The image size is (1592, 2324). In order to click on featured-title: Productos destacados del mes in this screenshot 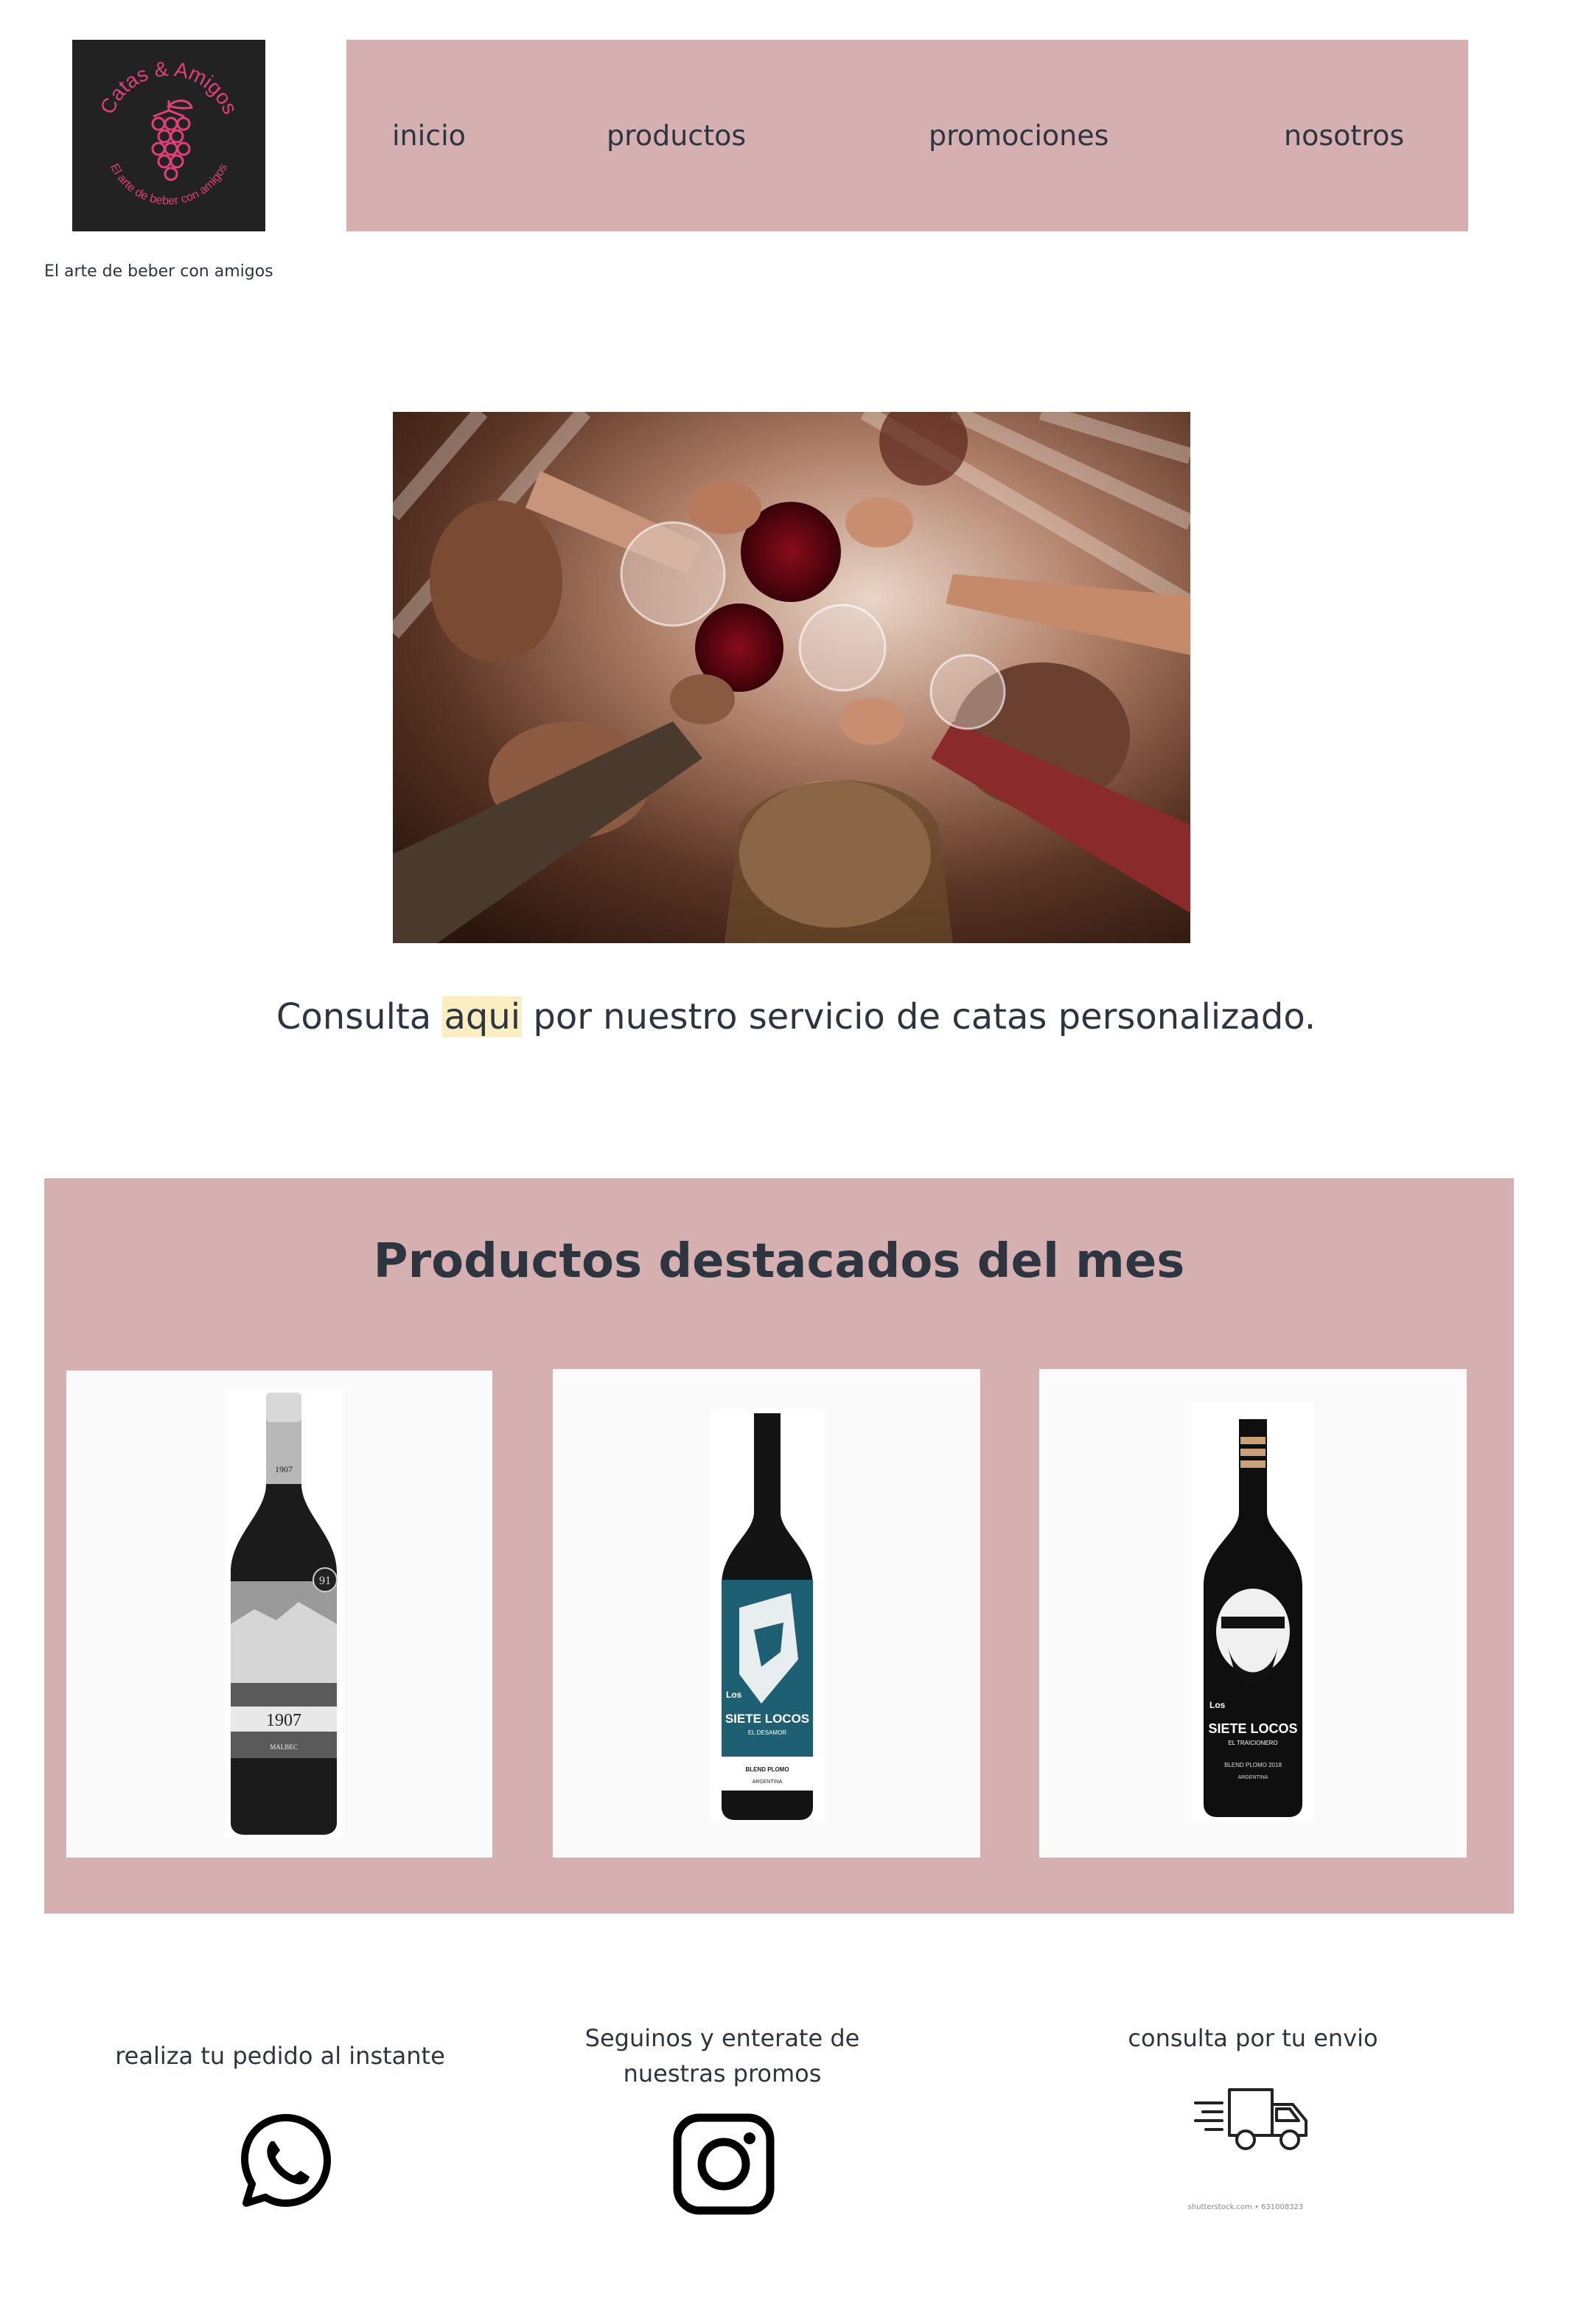, I will do `click(779, 1261)`.